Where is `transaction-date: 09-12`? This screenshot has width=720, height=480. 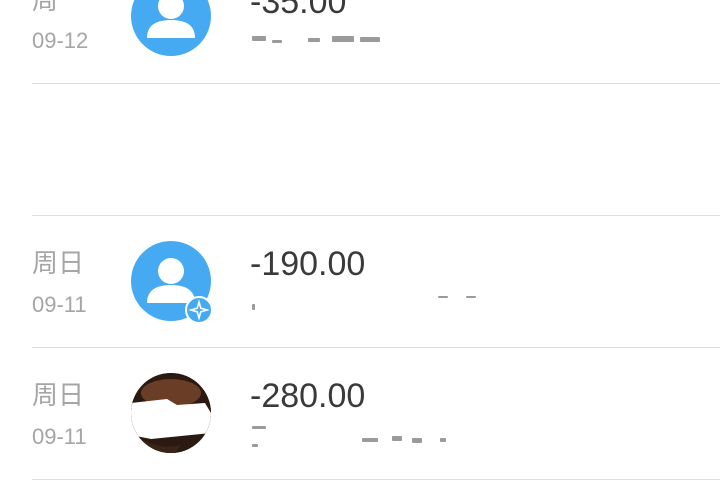
transaction-date: 09-12 is located at coordinates (60, 40).